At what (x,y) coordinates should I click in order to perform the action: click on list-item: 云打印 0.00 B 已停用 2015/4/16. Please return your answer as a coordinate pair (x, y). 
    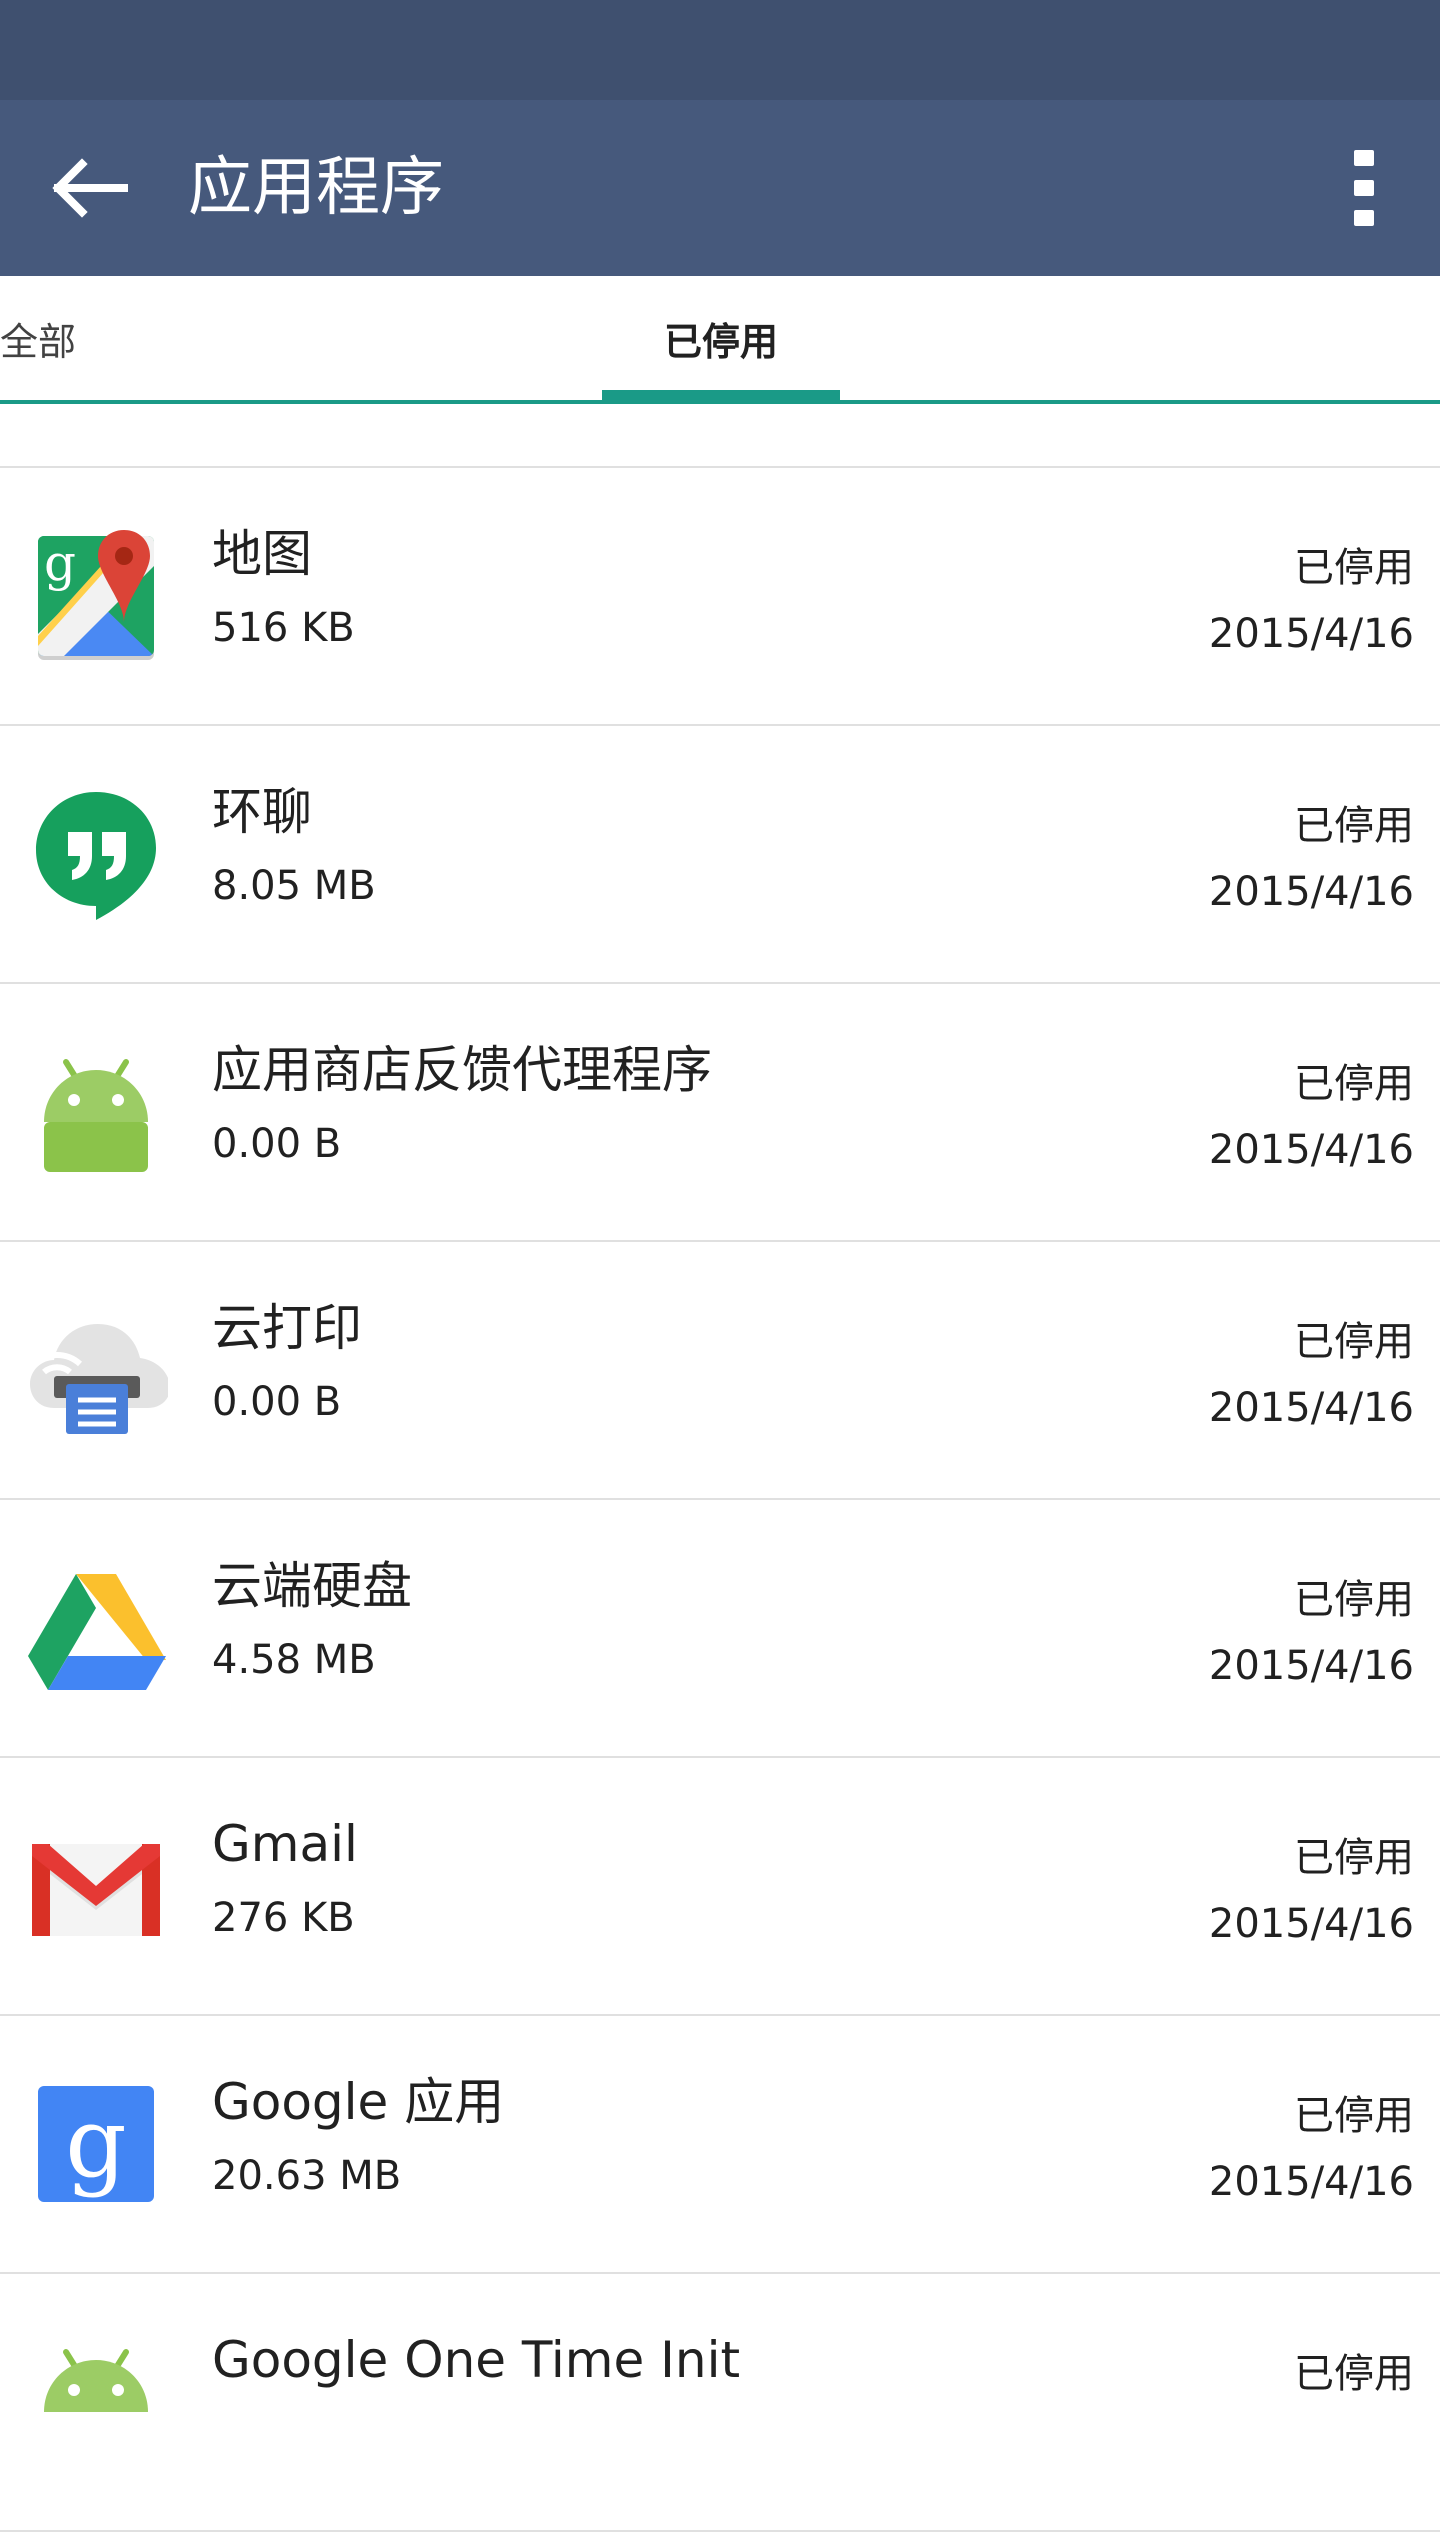
    Looking at the image, I should click on (720, 1371).